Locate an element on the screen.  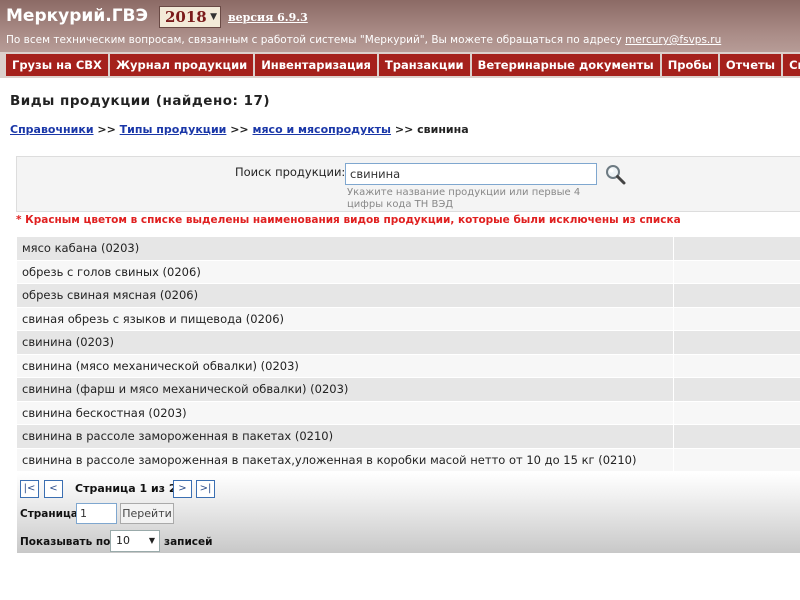
list-item: мясо кабана (0203) is located at coordinates (408, 249).